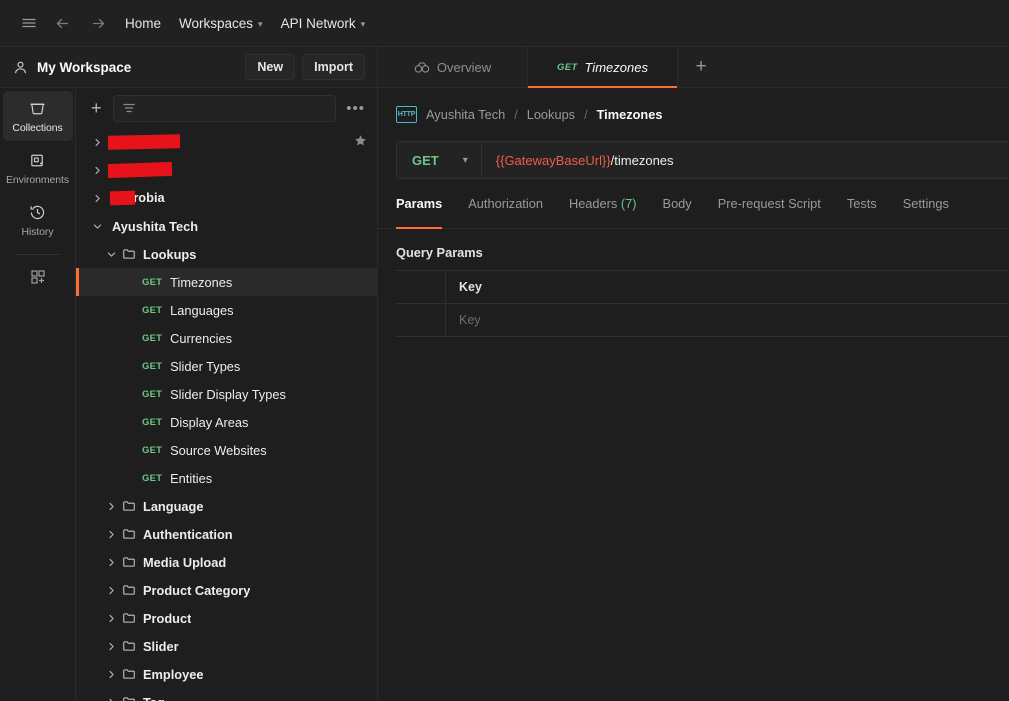 Image resolution: width=1009 pixels, height=701 pixels. I want to click on nav-api-network: API Network ▾, so click(323, 23).